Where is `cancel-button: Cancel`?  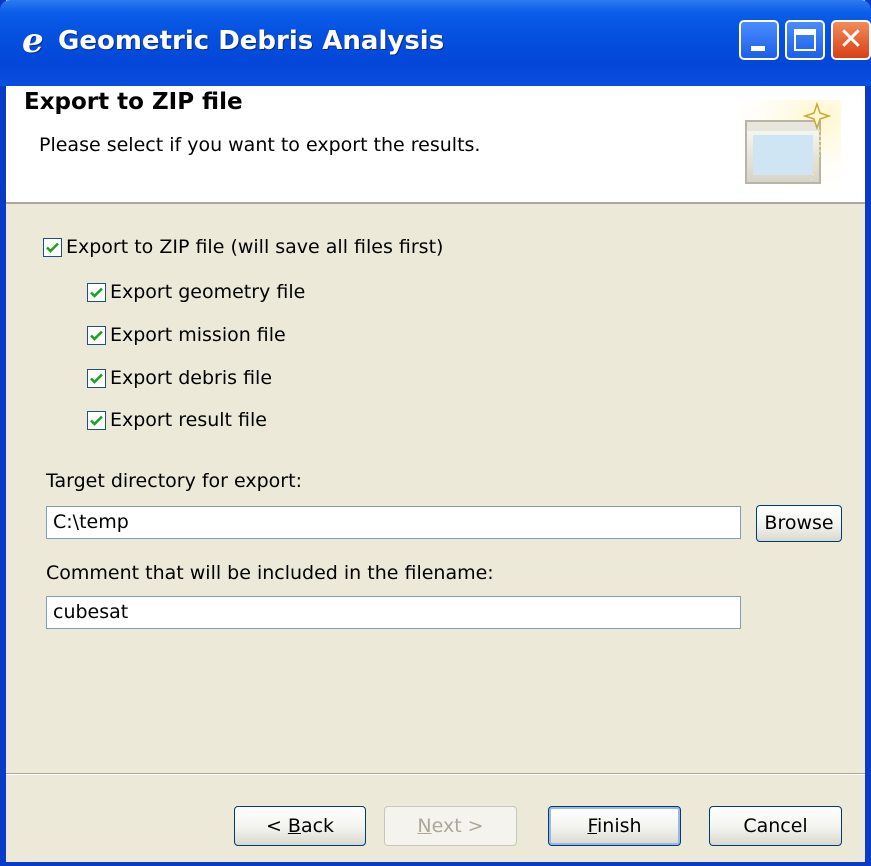 cancel-button: Cancel is located at coordinates (775, 826).